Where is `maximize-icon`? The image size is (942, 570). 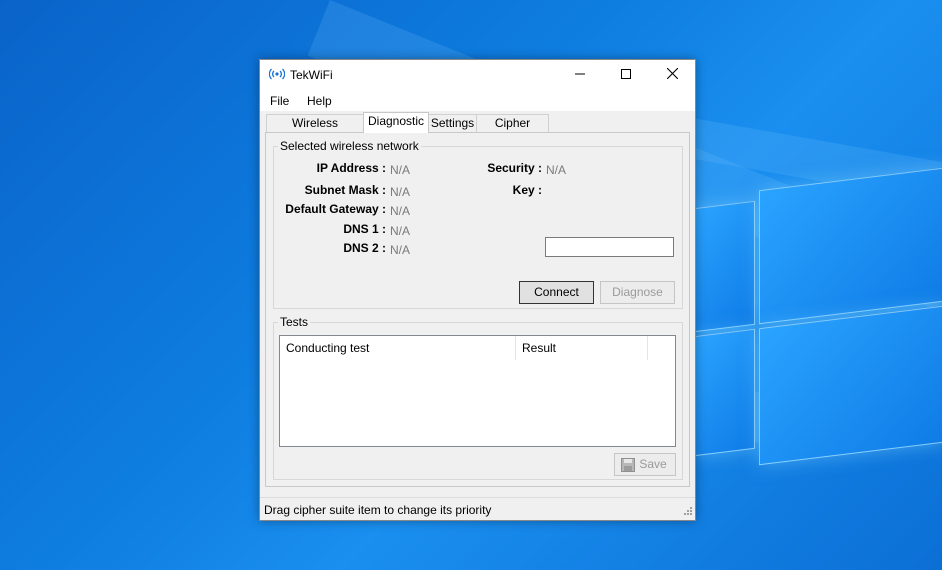 maximize-icon is located at coordinates (626, 75).